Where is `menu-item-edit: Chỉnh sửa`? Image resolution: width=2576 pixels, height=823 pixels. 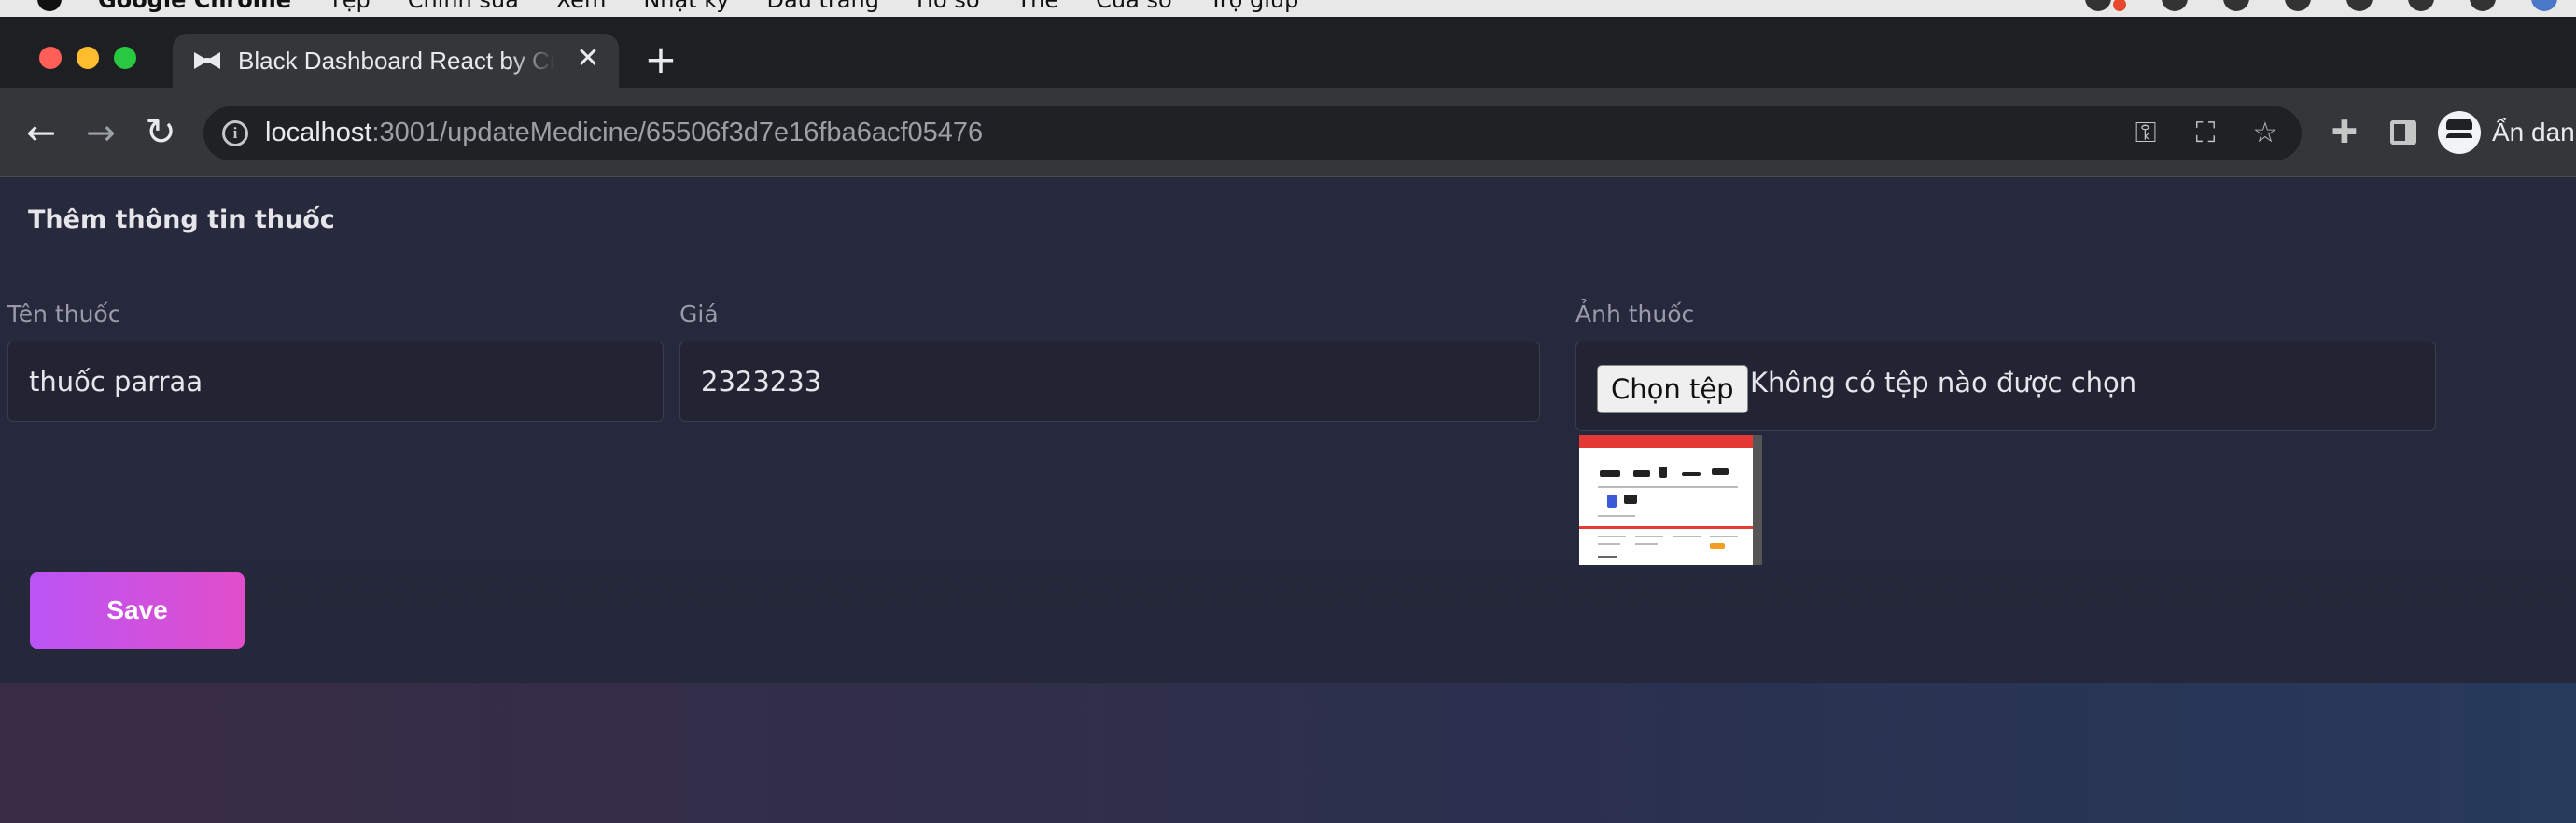 menu-item-edit: Chỉnh sửa is located at coordinates (463, 6).